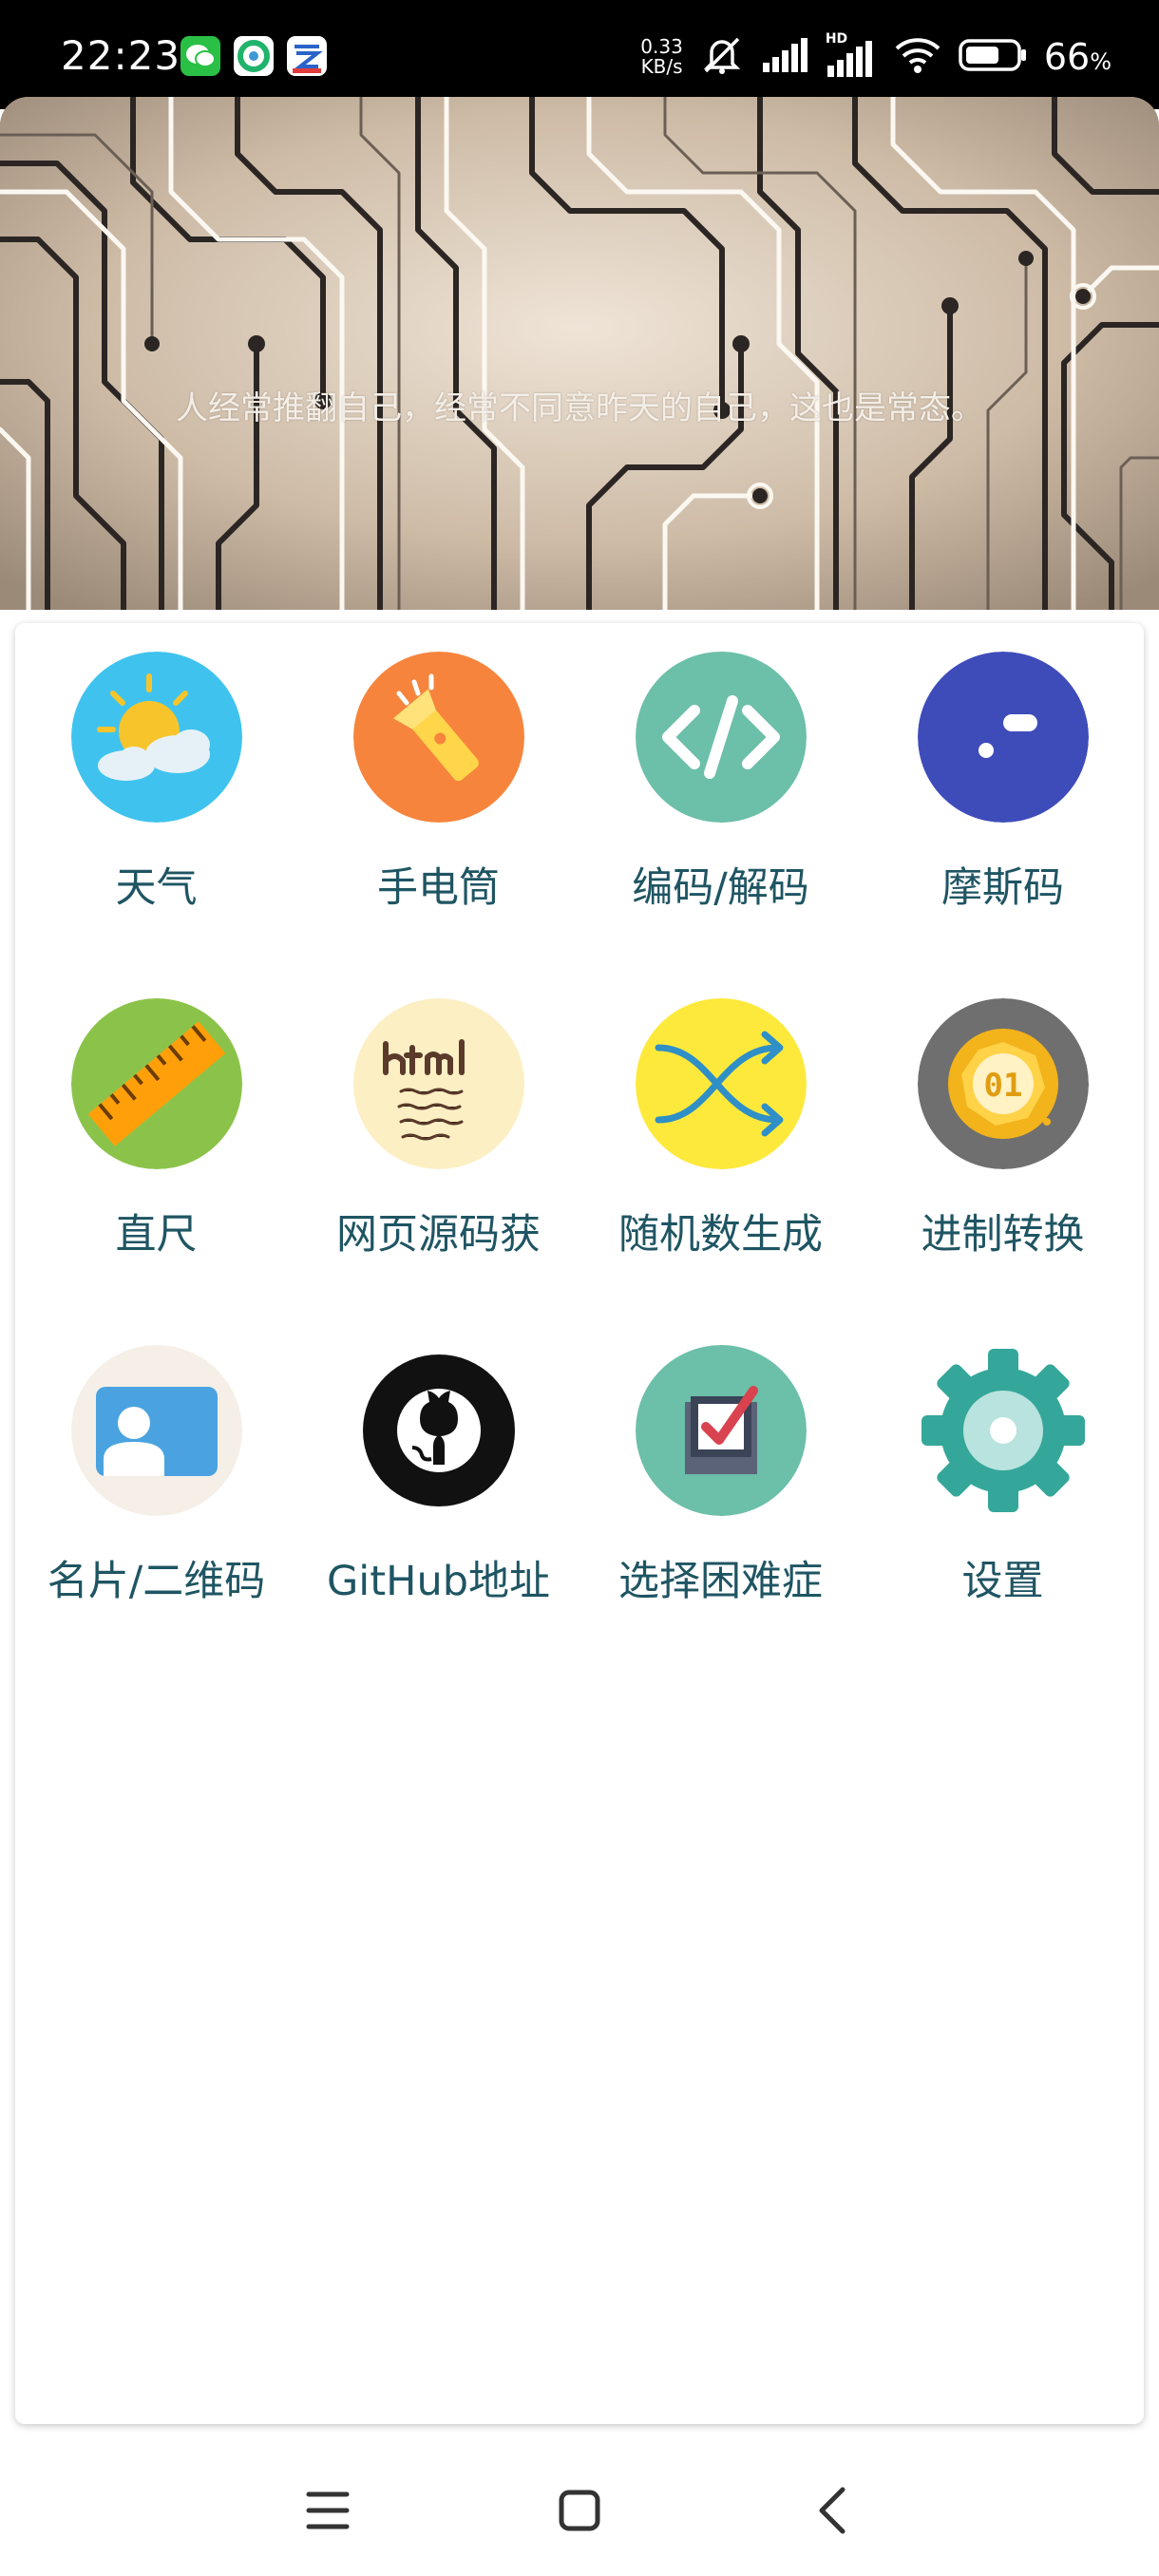 This screenshot has width=1159, height=2576. I want to click on tool-label: 选择困难症, so click(720, 1581).